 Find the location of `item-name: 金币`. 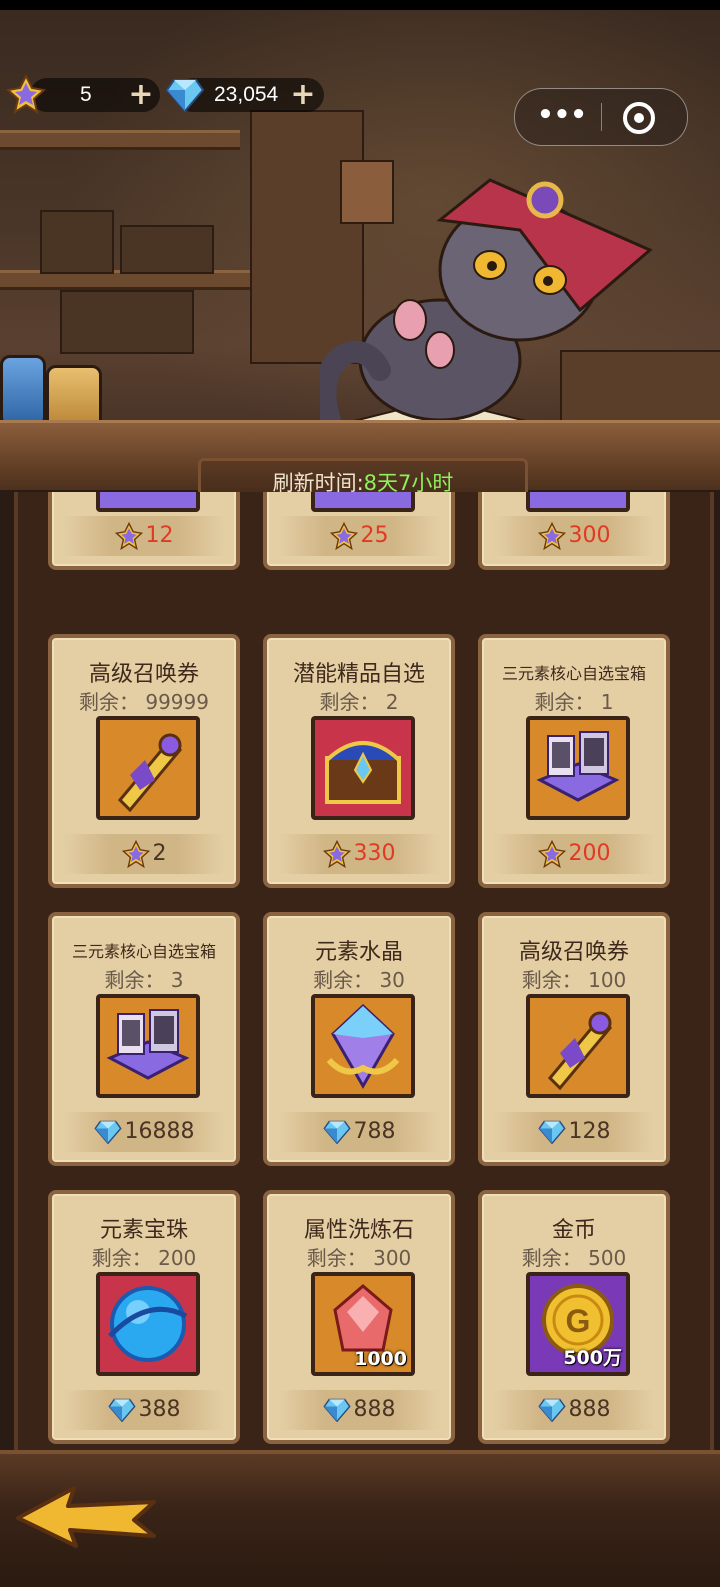

item-name: 金币 is located at coordinates (573, 1230).